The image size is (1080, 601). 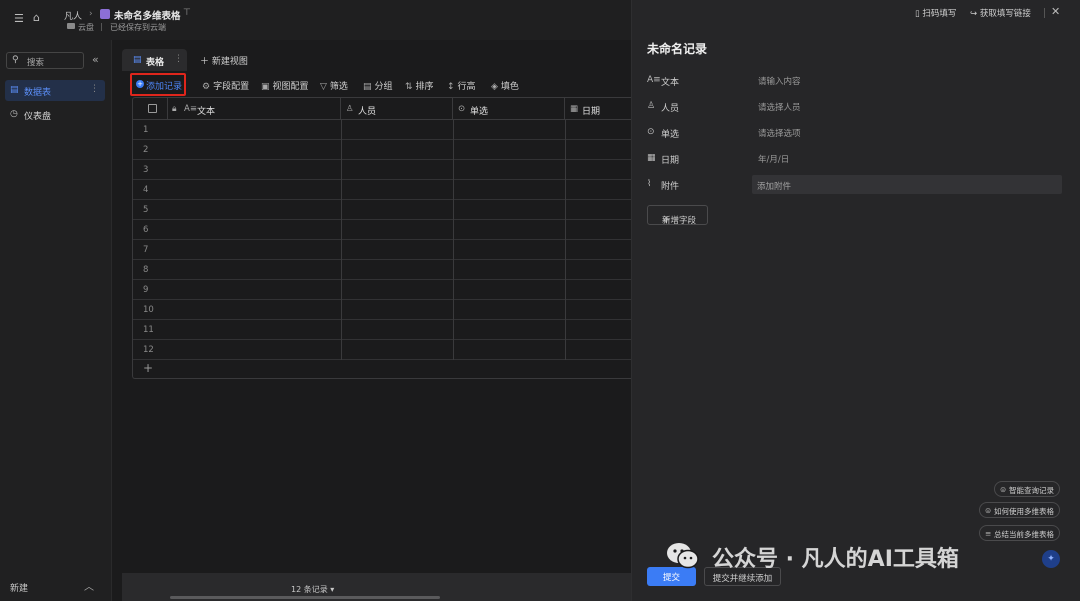 What do you see at coordinates (382, 330) in the screenshot?
I see `table-row: 11` at bounding box center [382, 330].